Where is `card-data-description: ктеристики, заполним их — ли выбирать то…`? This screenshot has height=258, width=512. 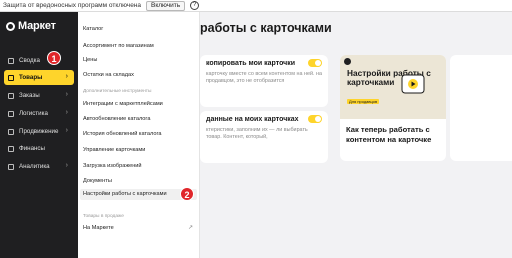
card-data-description: ктеристики, заполним их — ли выбирать то… is located at coordinates (257, 133).